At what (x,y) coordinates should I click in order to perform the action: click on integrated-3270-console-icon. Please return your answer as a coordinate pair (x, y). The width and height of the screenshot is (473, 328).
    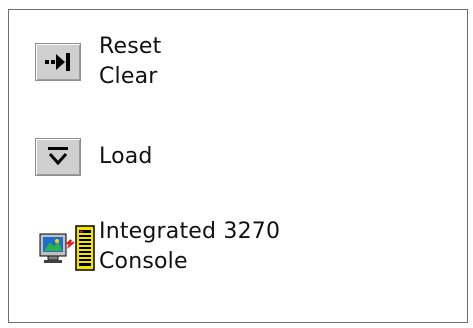
    Looking at the image, I should click on (71, 247).